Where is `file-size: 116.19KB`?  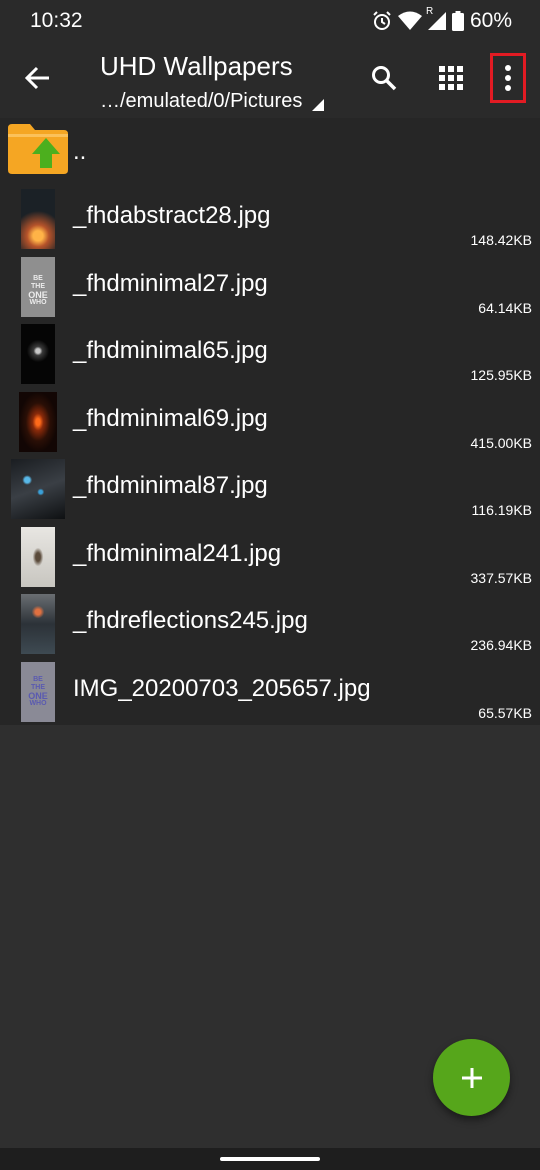 file-size: 116.19KB is located at coordinates (501, 510).